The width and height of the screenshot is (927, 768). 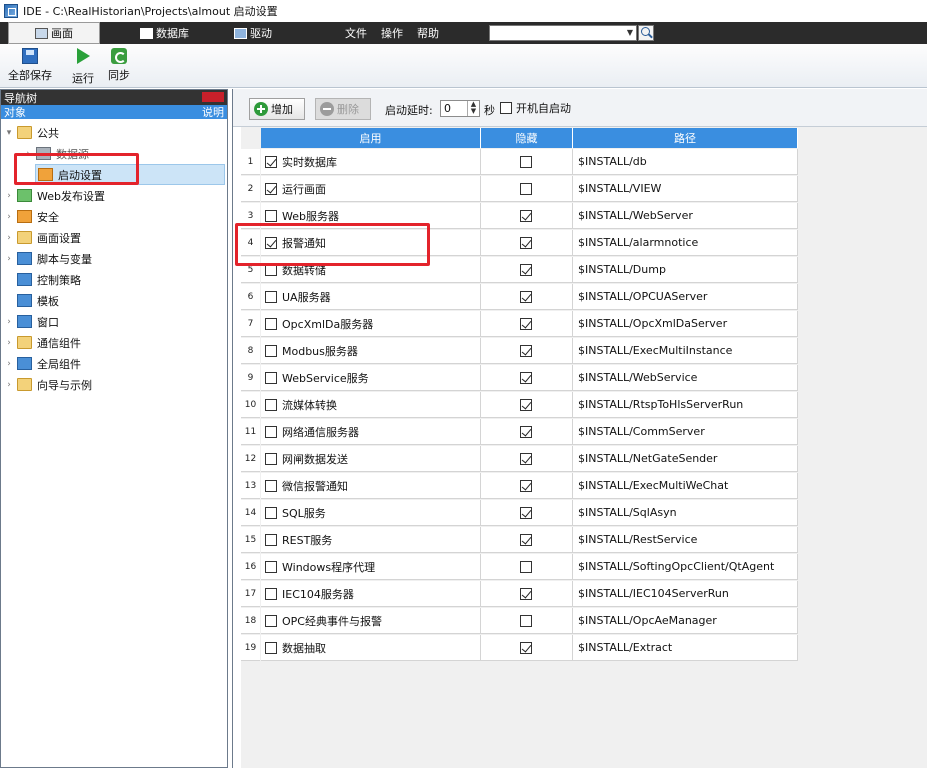 I want to click on run-button: 运行, so click(x=83, y=67).